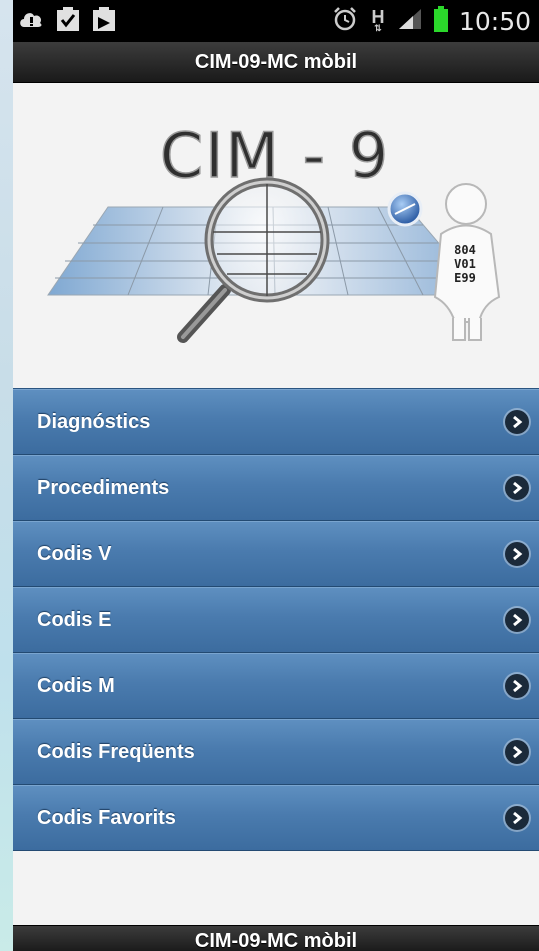 The image size is (539, 951). What do you see at coordinates (378, 19) in the screenshot?
I see `h-plus-data-icon: H ⇅` at bounding box center [378, 19].